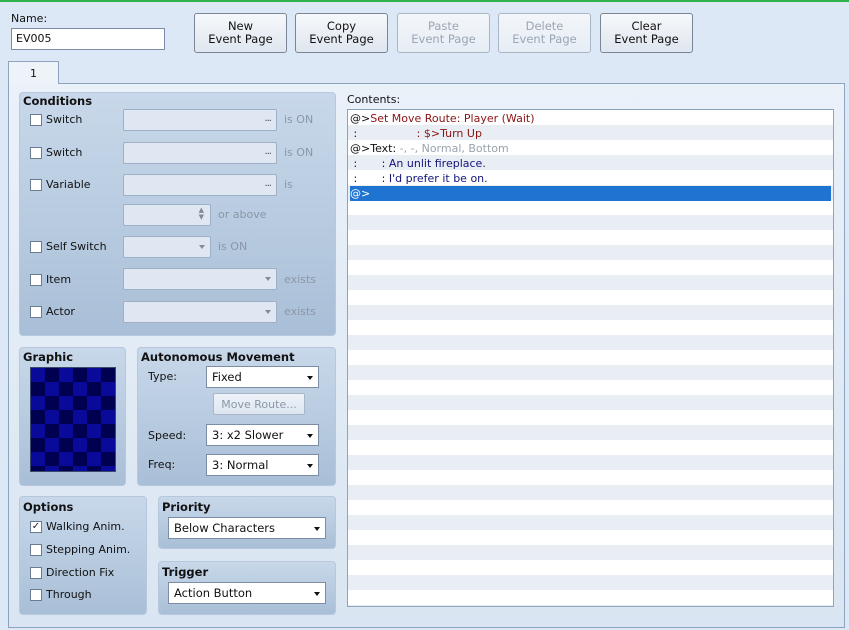 This screenshot has width=849, height=630. What do you see at coordinates (48, 507) in the screenshot?
I see `options-title: Options` at bounding box center [48, 507].